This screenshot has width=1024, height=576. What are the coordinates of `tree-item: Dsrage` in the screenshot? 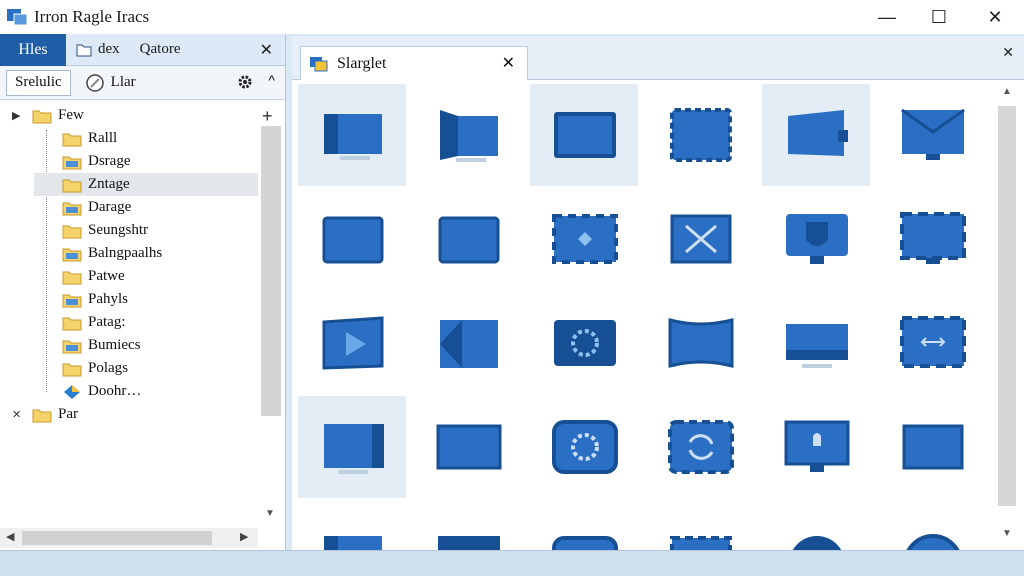 It's located at (129, 161).